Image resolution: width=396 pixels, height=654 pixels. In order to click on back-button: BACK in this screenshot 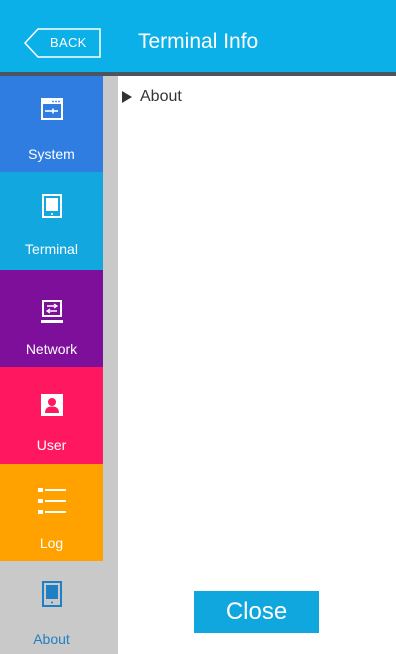, I will do `click(63, 43)`.